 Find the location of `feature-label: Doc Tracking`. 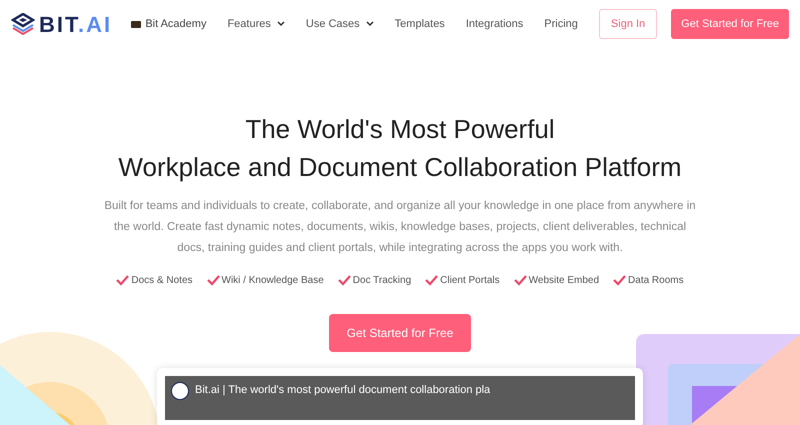

feature-label: Doc Tracking is located at coordinates (382, 281).